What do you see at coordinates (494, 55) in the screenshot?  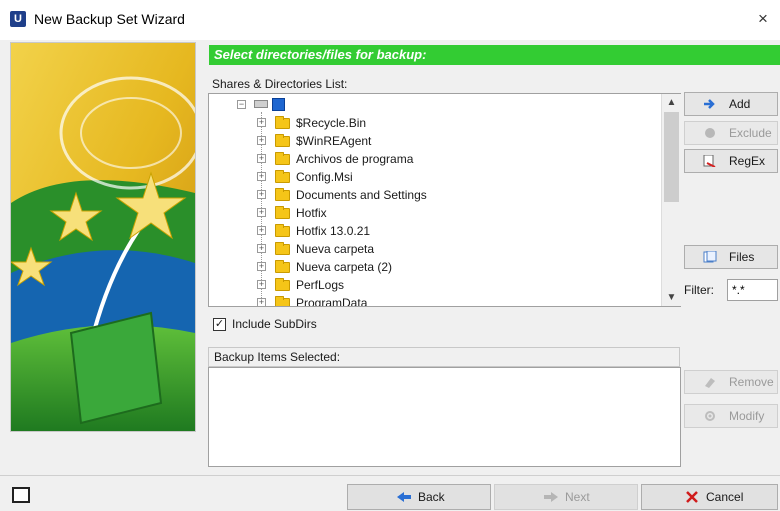 I see `step-header: Select directories/files for backup:` at bounding box center [494, 55].